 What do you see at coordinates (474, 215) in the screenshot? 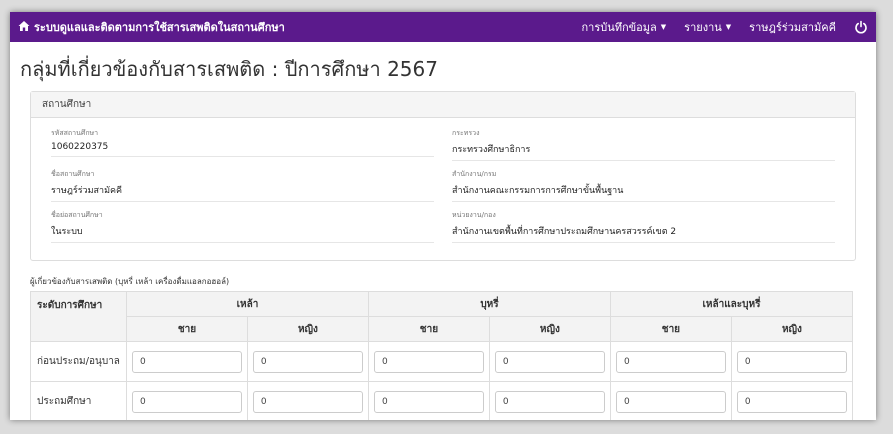
I see `field-label: หน่วยงาน/กอง` at bounding box center [474, 215].